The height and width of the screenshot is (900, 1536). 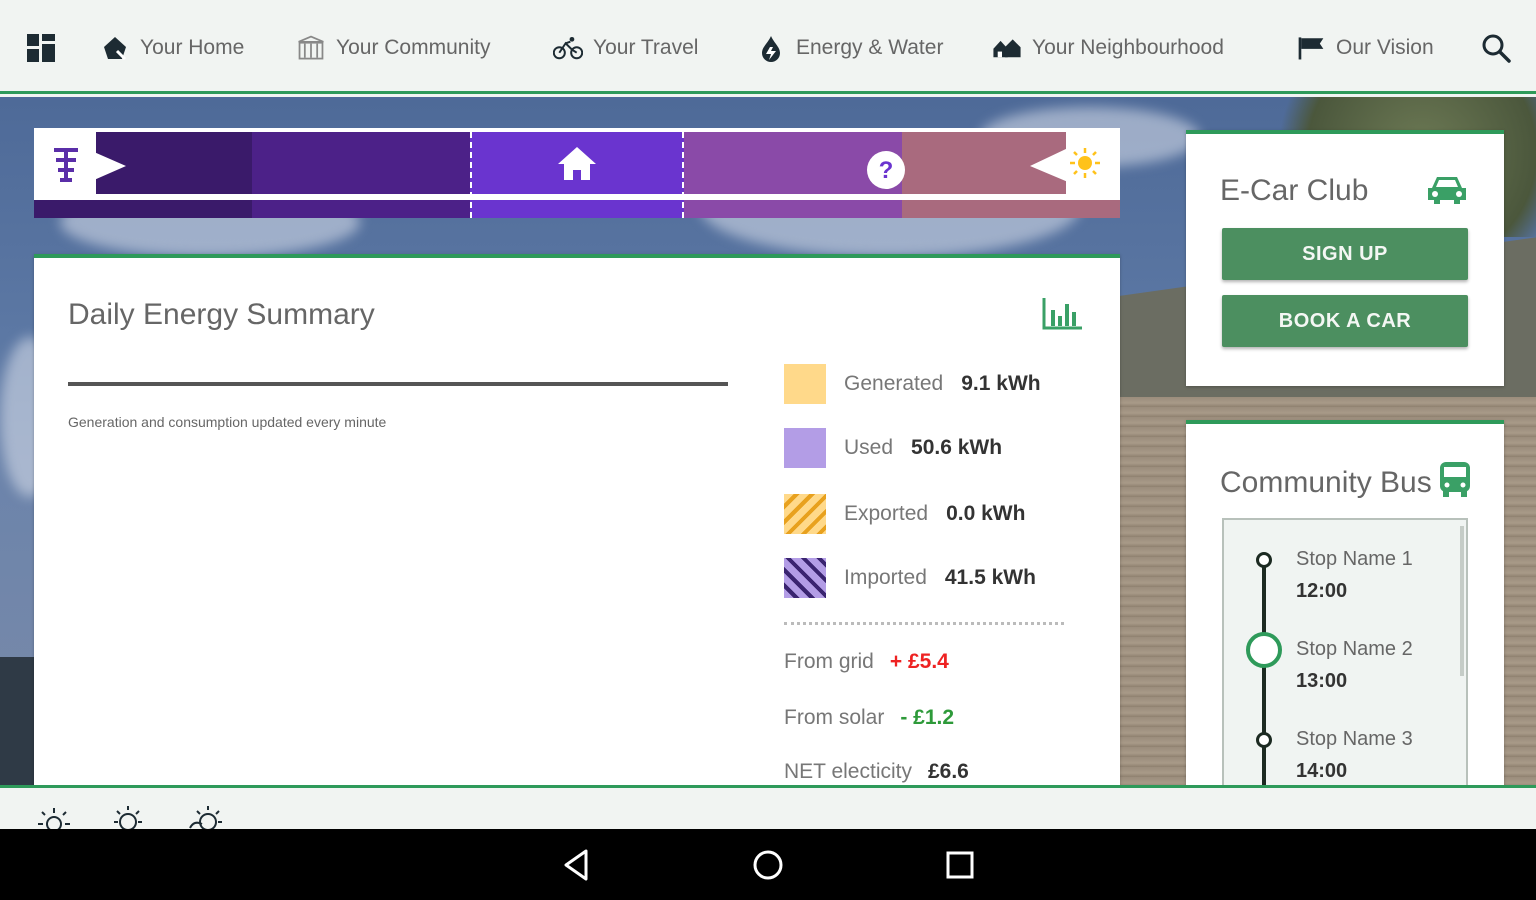 I want to click on energy-water-icon, so click(x=771, y=48).